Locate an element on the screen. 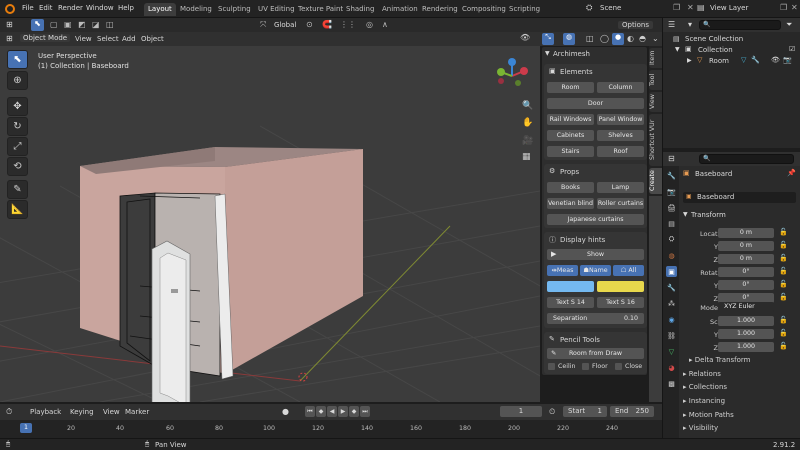  tool-annotate-icon: ✎ is located at coordinates (17, 189).